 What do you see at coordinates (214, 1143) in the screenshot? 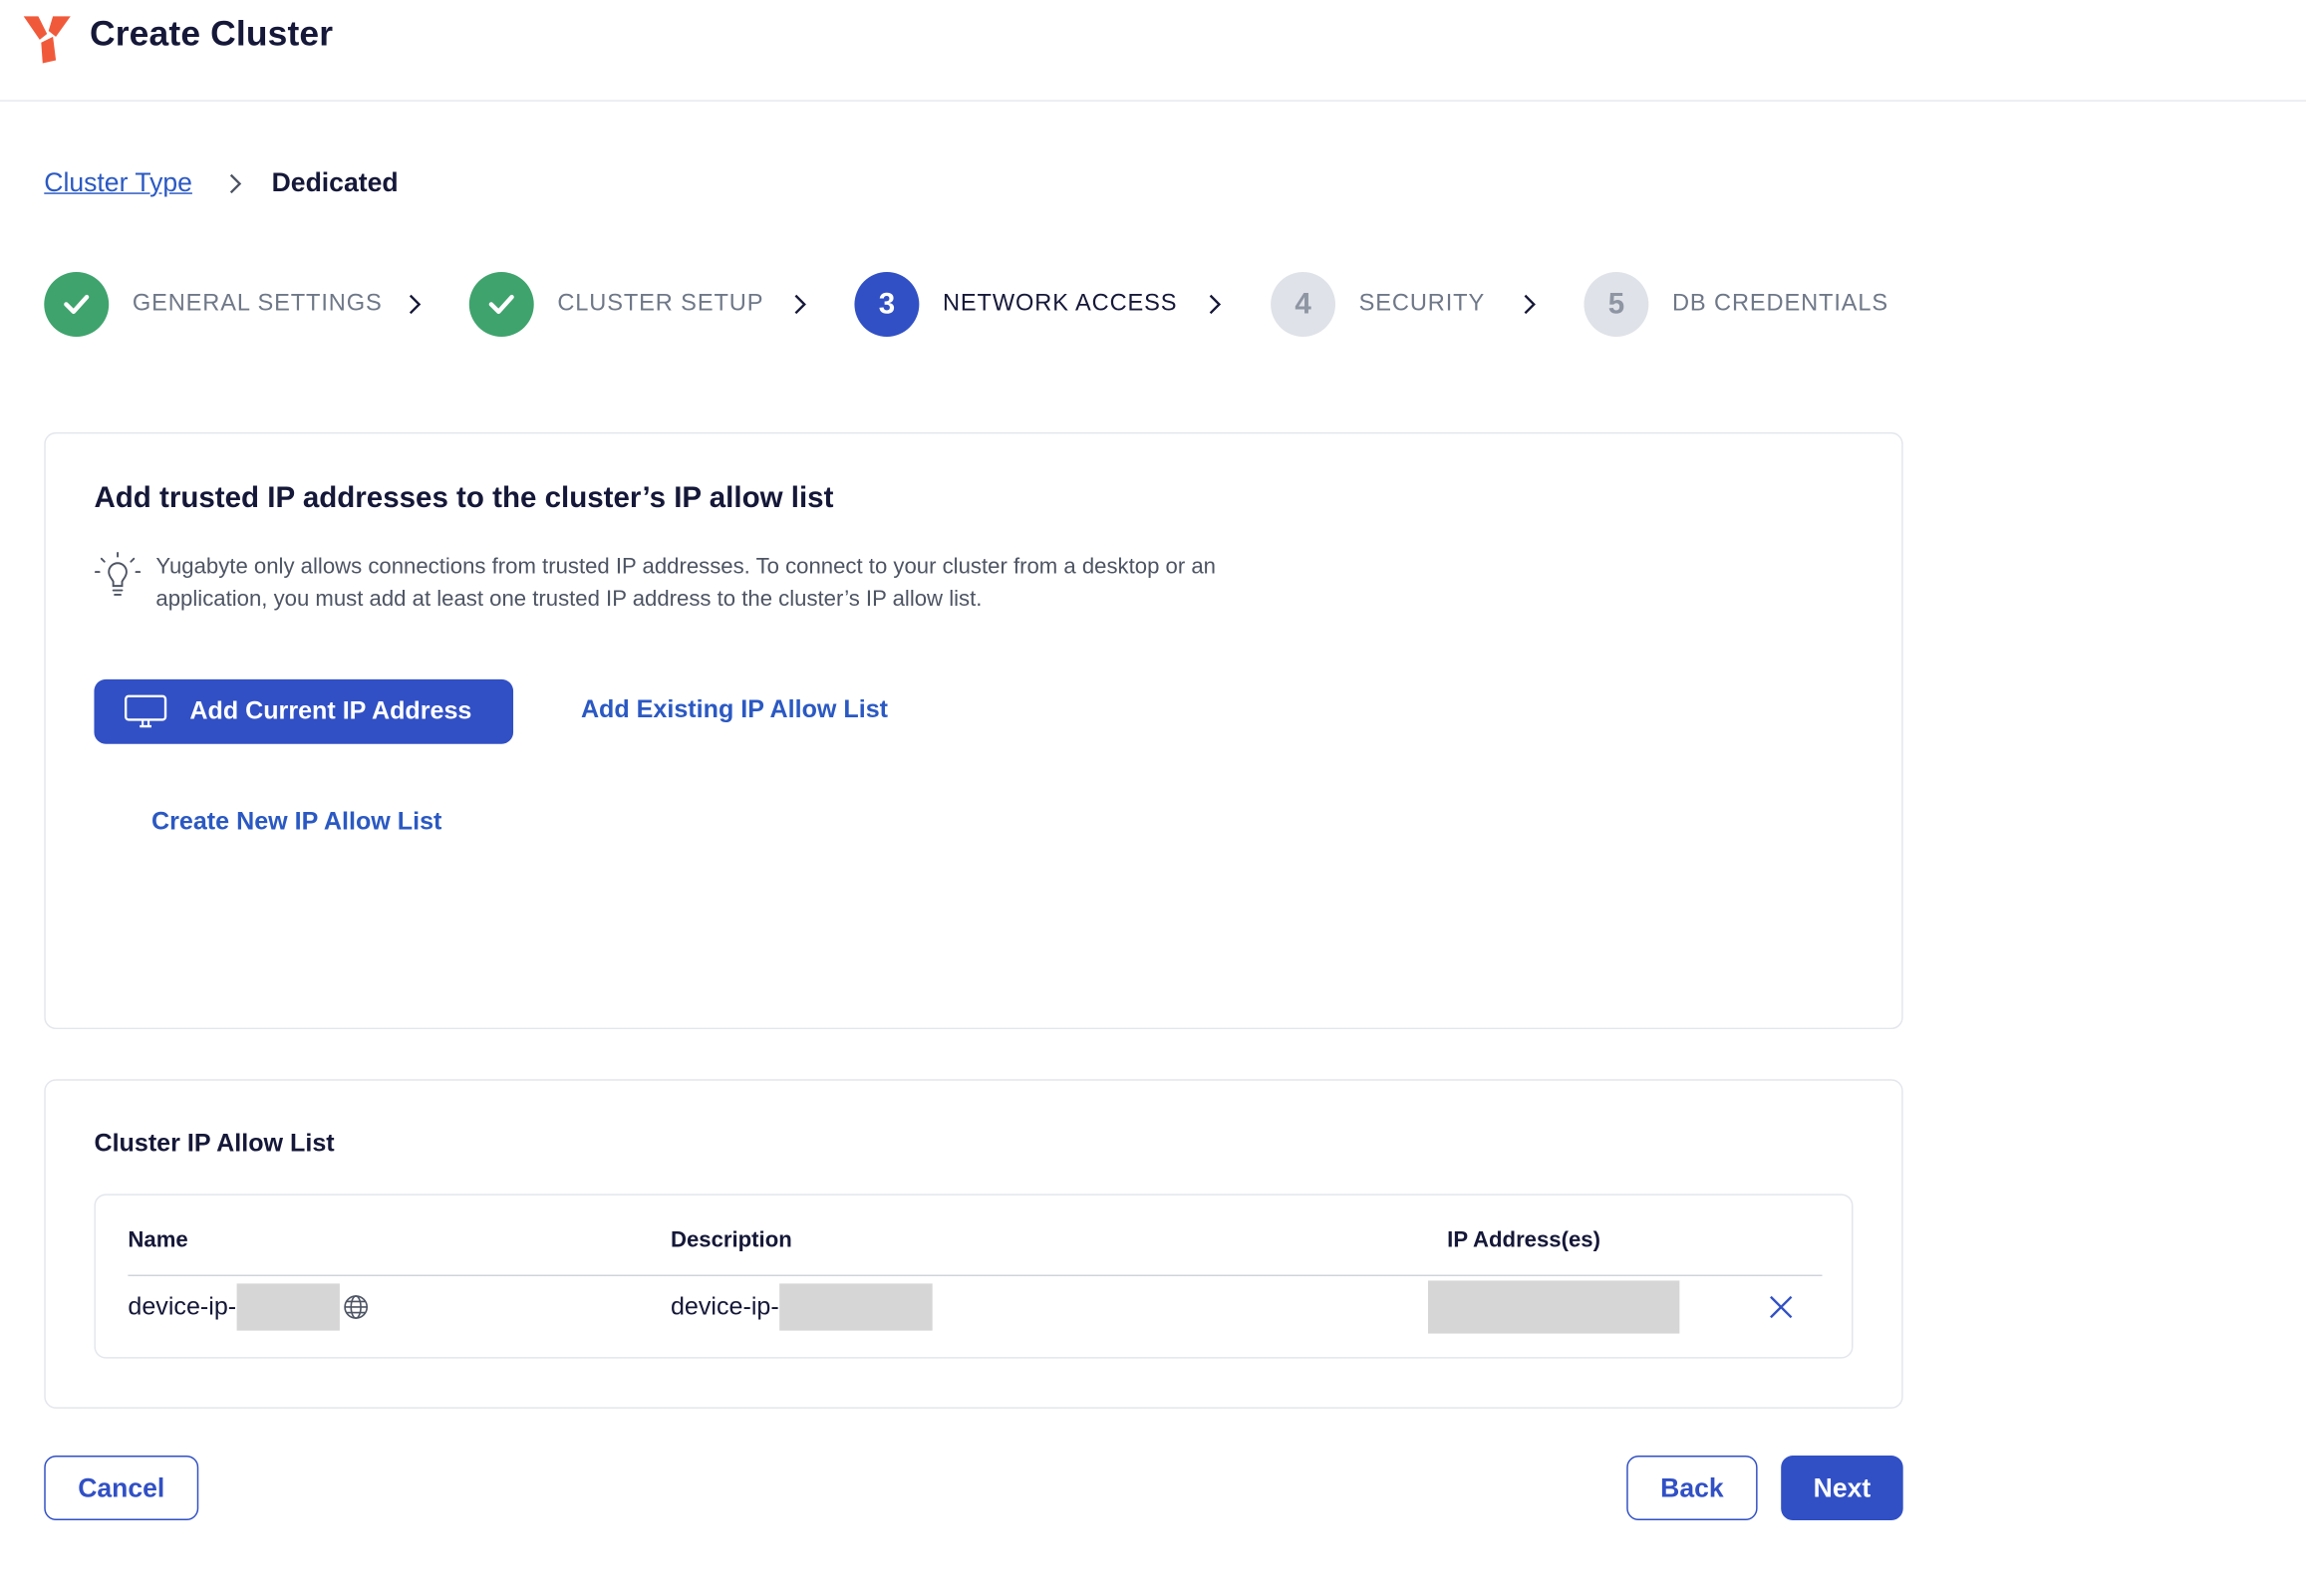
I see `allow-list-title: Cluster IP Allow List` at bounding box center [214, 1143].